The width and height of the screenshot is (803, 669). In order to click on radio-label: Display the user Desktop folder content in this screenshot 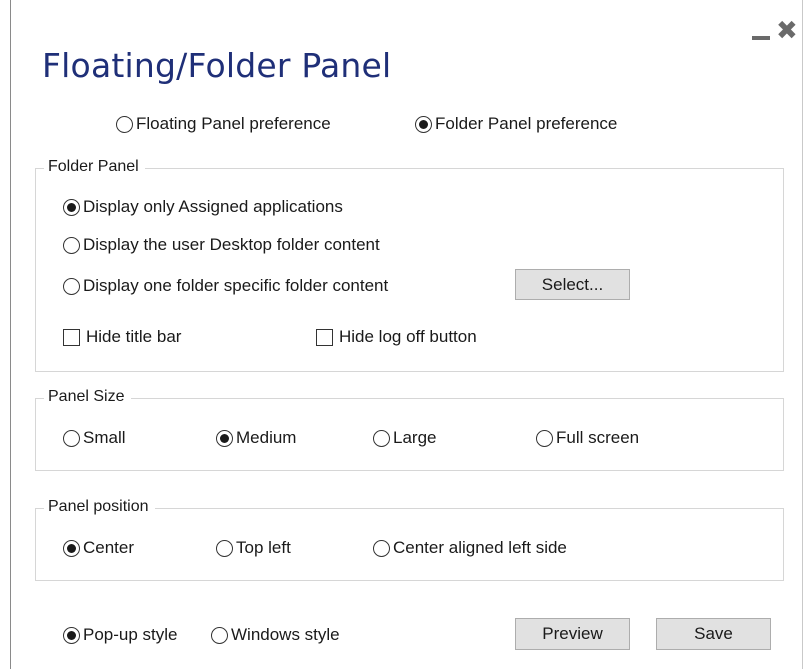, I will do `click(231, 244)`.